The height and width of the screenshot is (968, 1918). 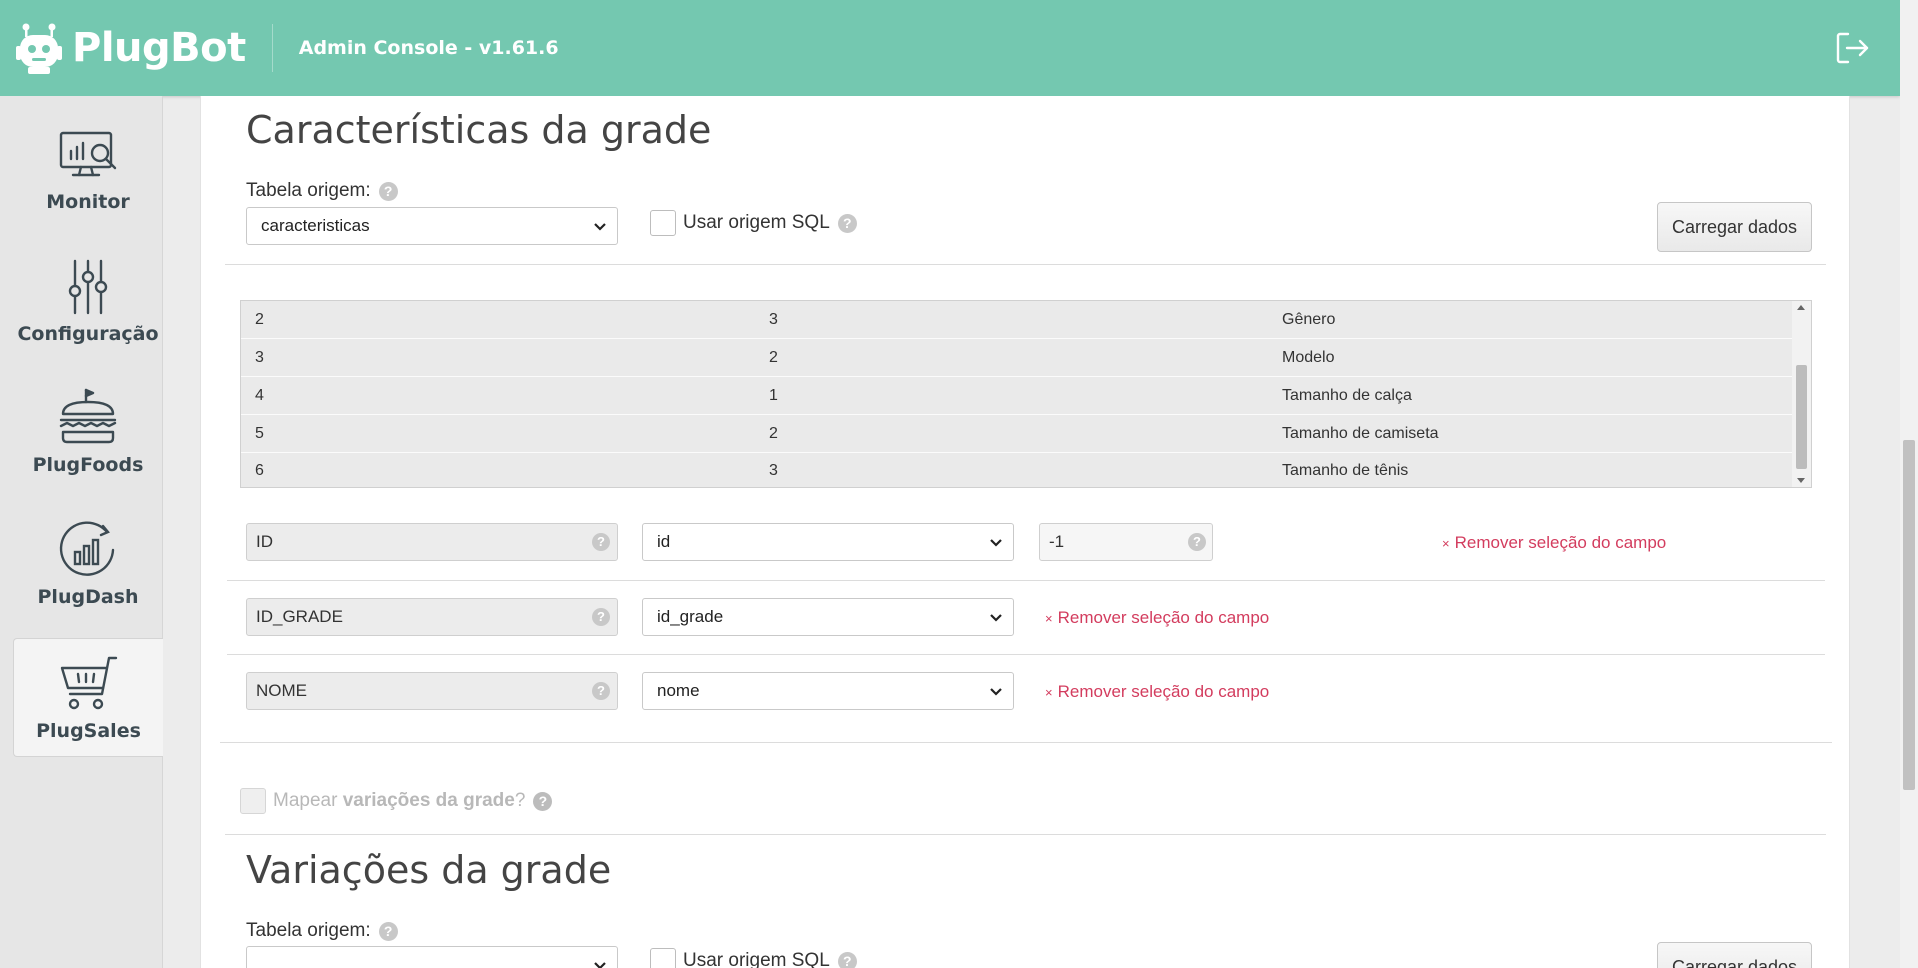 What do you see at coordinates (479, 130) in the screenshot?
I see `section-title-caracteristicas: Características da grade` at bounding box center [479, 130].